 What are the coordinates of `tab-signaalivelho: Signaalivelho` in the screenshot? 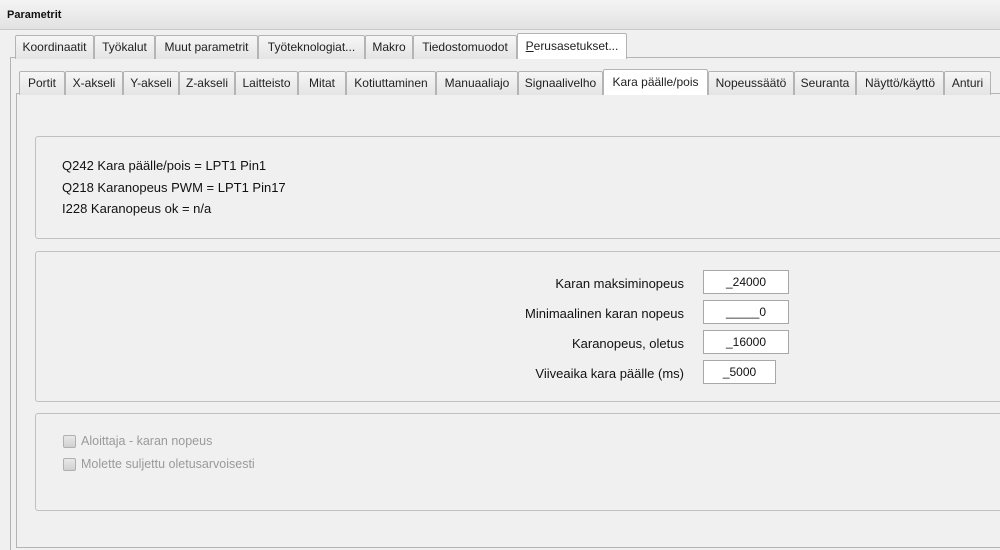 It's located at (560, 83).